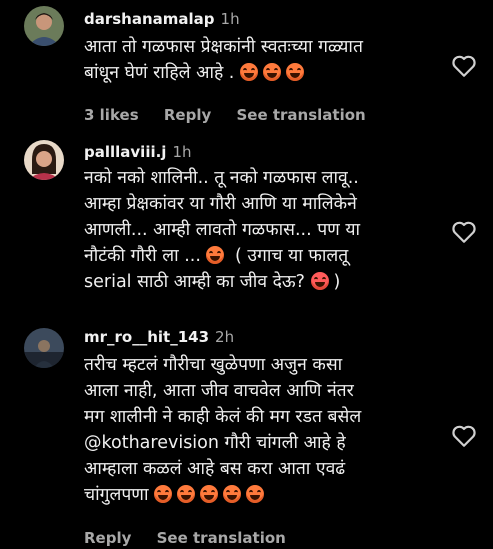 Image resolution: width=493 pixels, height=549 pixels. What do you see at coordinates (215, 443) in the screenshot?
I see `comment-line: @kotharevision गौरी चांगली आहे हे` at bounding box center [215, 443].